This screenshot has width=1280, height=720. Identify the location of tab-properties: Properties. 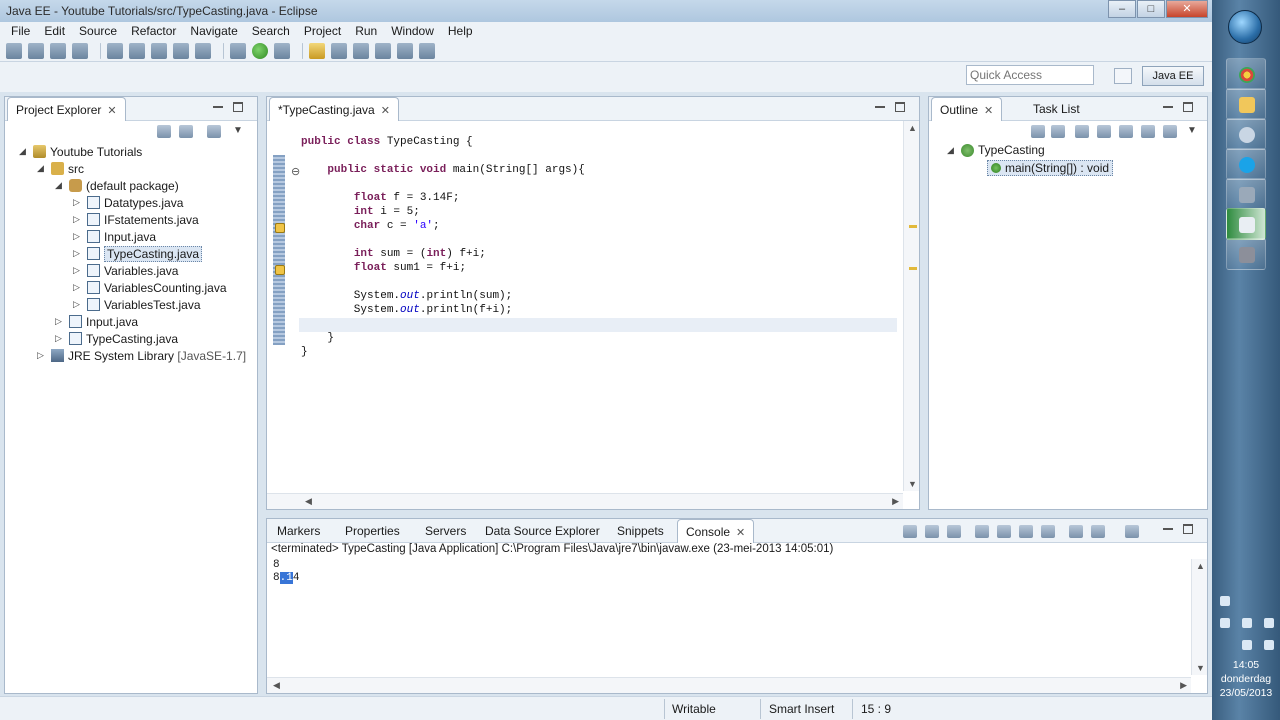
(372, 531).